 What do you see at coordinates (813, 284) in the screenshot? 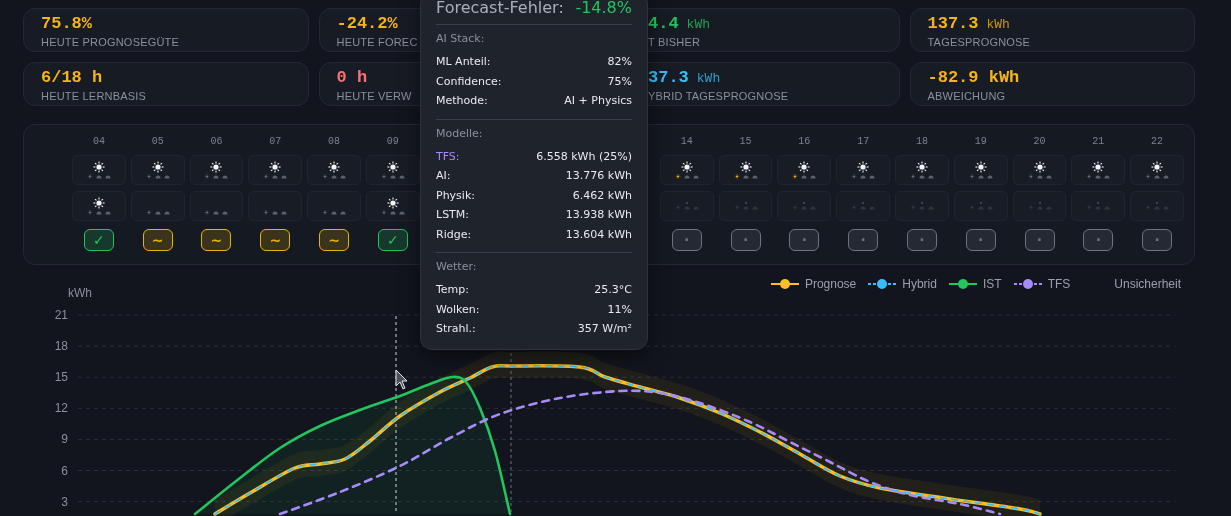
I see `legend-item: Prognose` at bounding box center [813, 284].